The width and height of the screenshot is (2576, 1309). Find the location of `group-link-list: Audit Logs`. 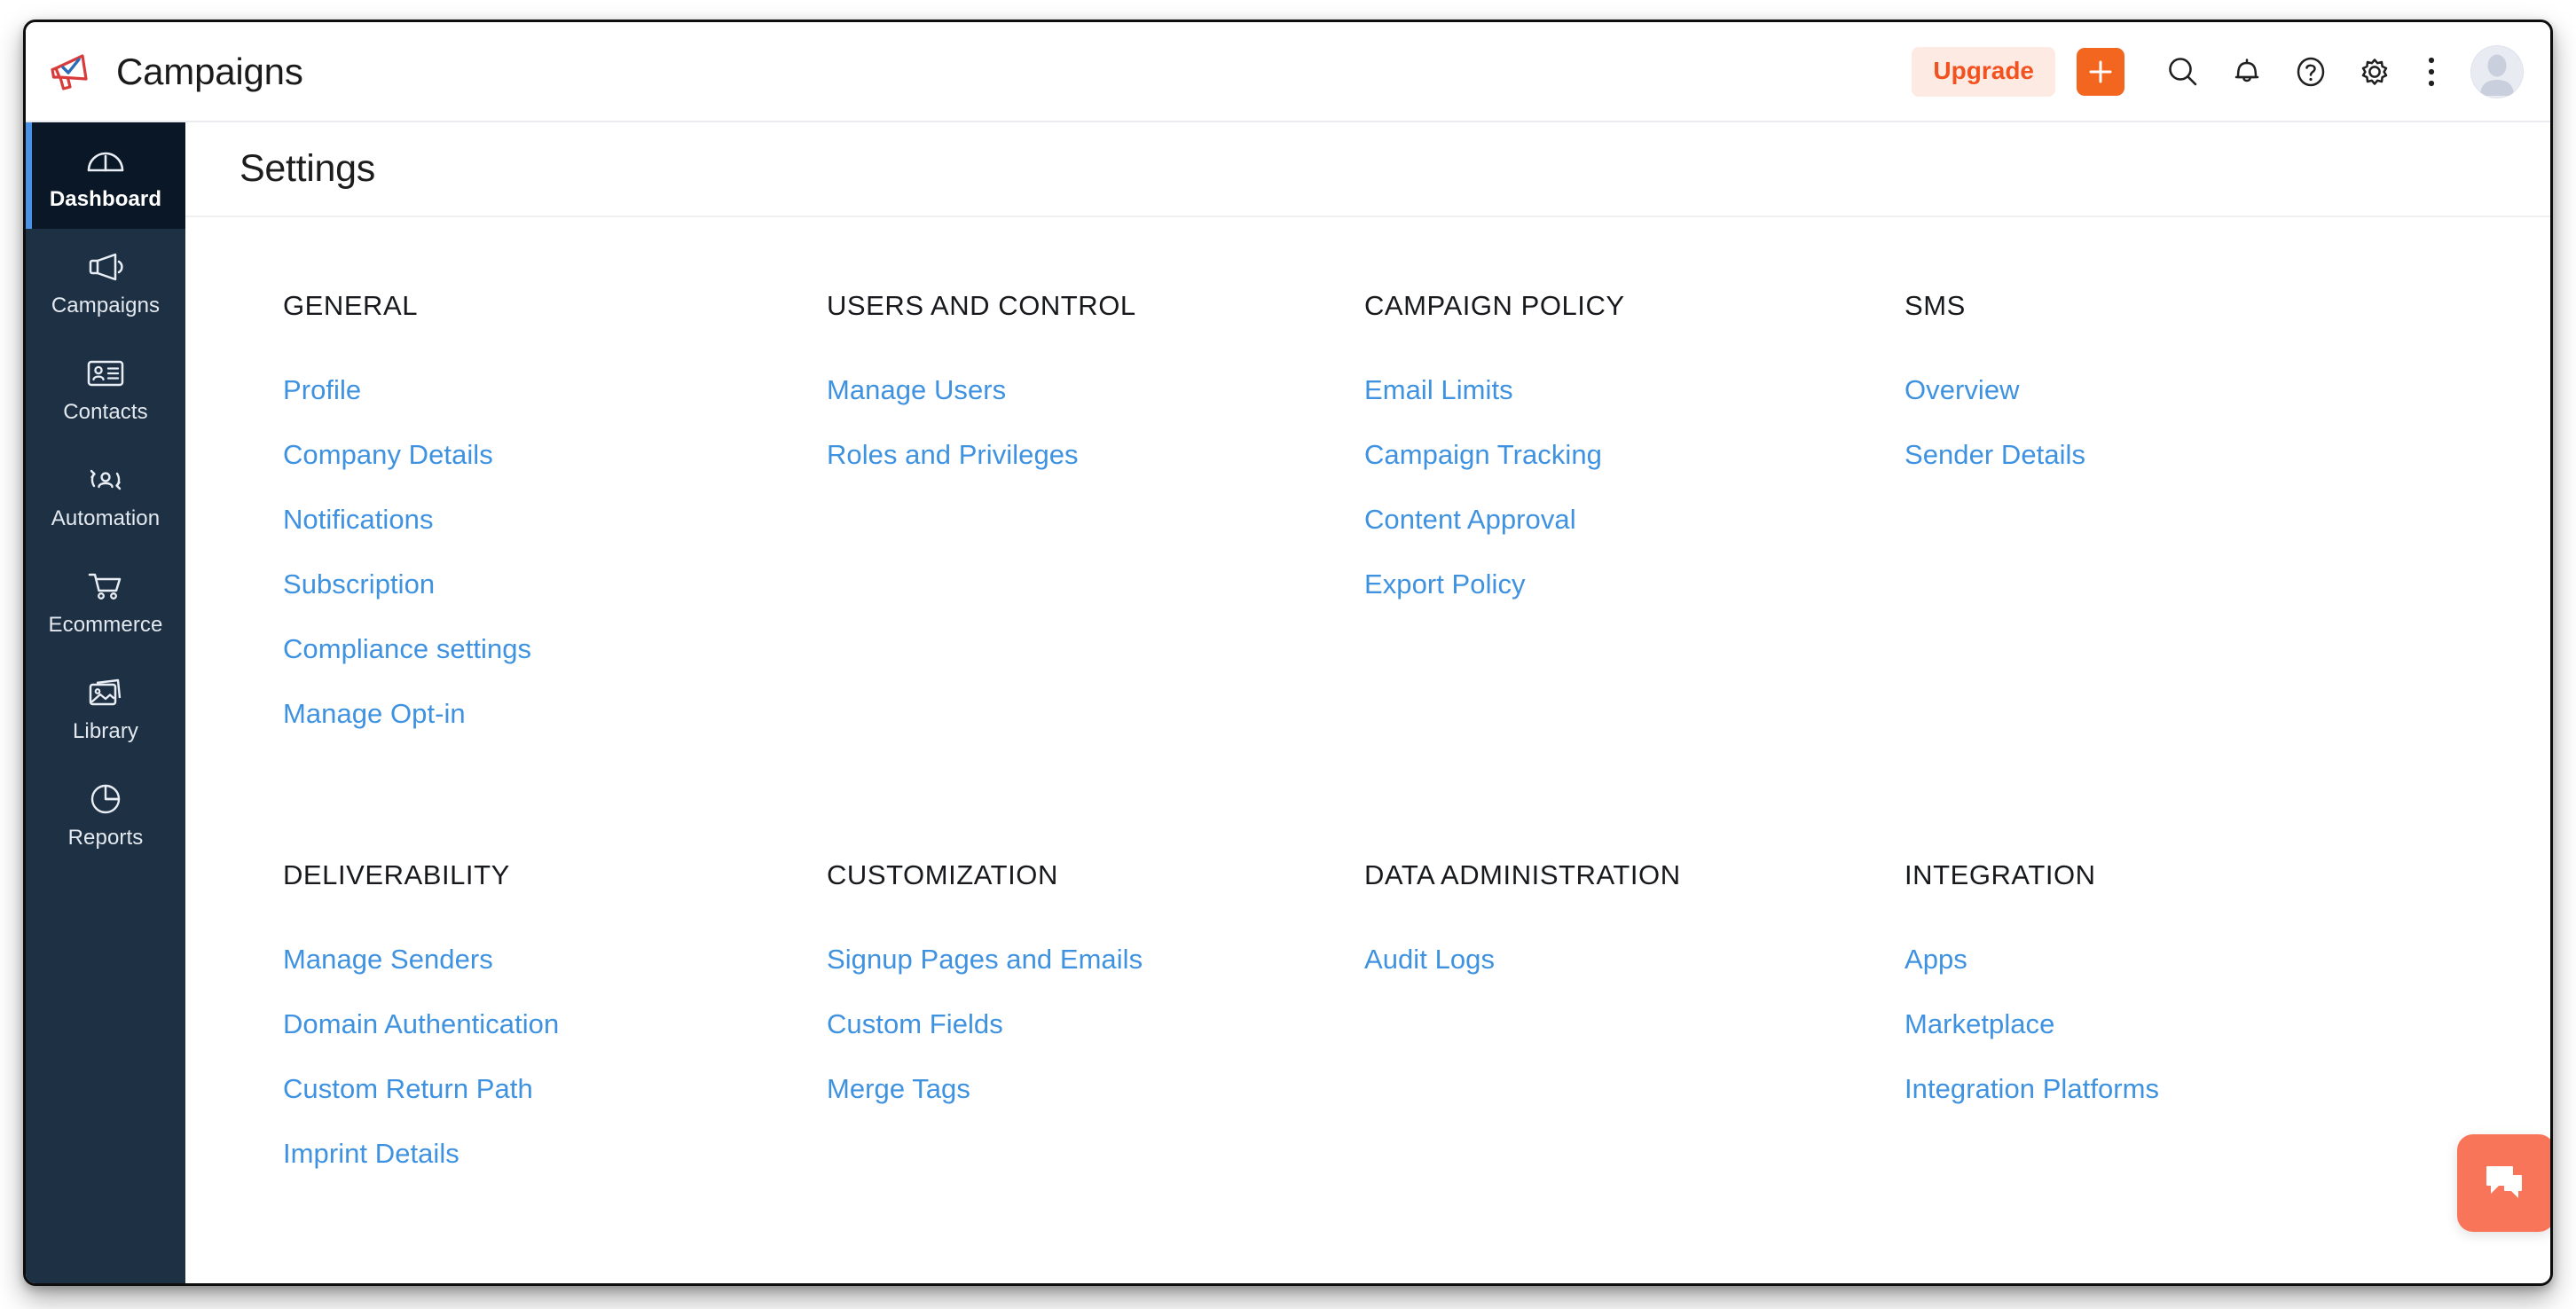

group-link-list: Audit Logs is located at coordinates (1634, 960).